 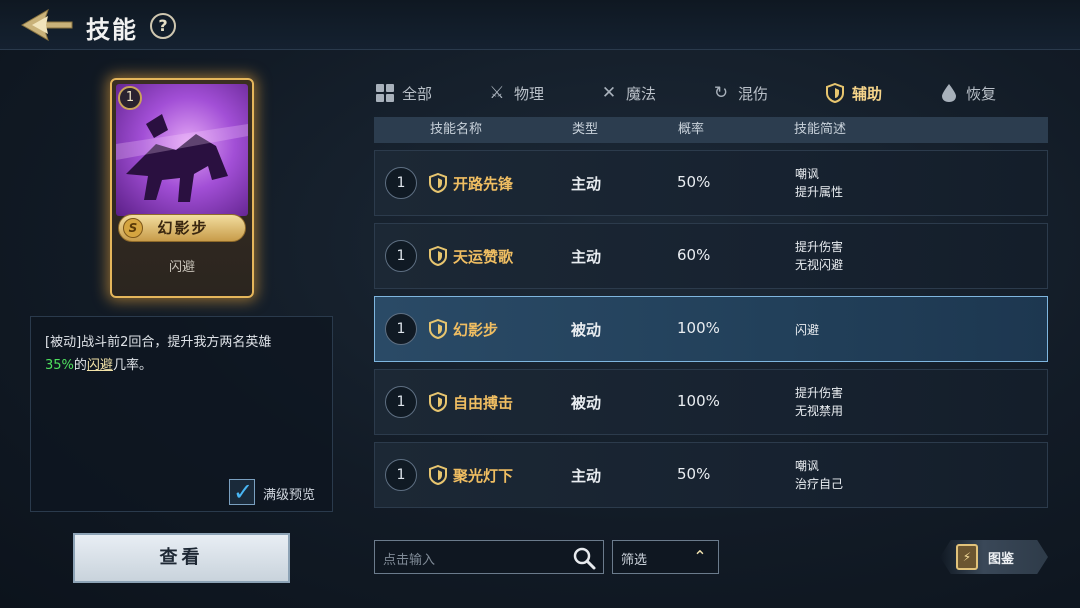 I want to click on filter-label: 筛选, so click(x=634, y=560).